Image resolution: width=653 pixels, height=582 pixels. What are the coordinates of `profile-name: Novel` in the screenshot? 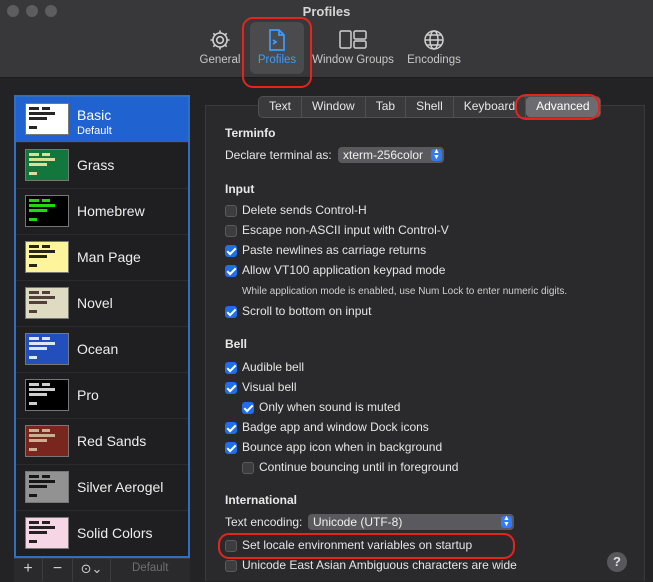 It's located at (95, 303).